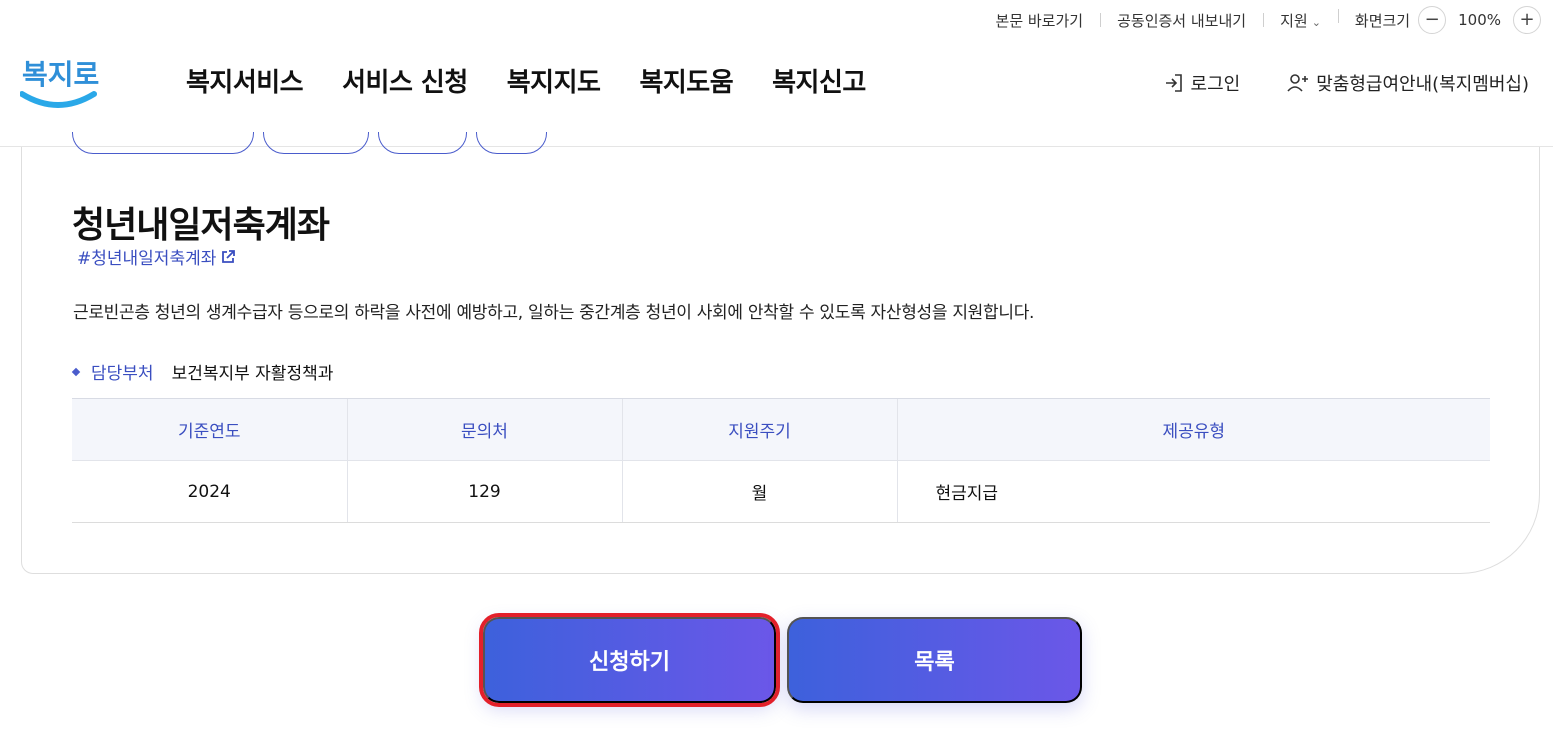 The height and width of the screenshot is (739, 1553). Describe the element at coordinates (1432, 20) in the screenshot. I see `zoom-out-button: −` at that location.